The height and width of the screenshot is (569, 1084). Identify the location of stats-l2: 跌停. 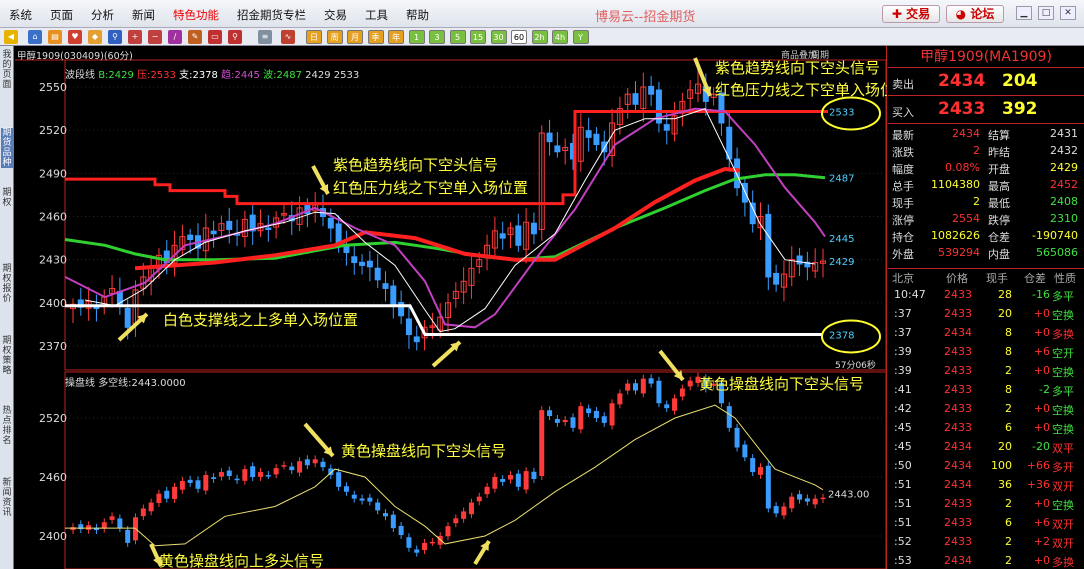
(999, 220).